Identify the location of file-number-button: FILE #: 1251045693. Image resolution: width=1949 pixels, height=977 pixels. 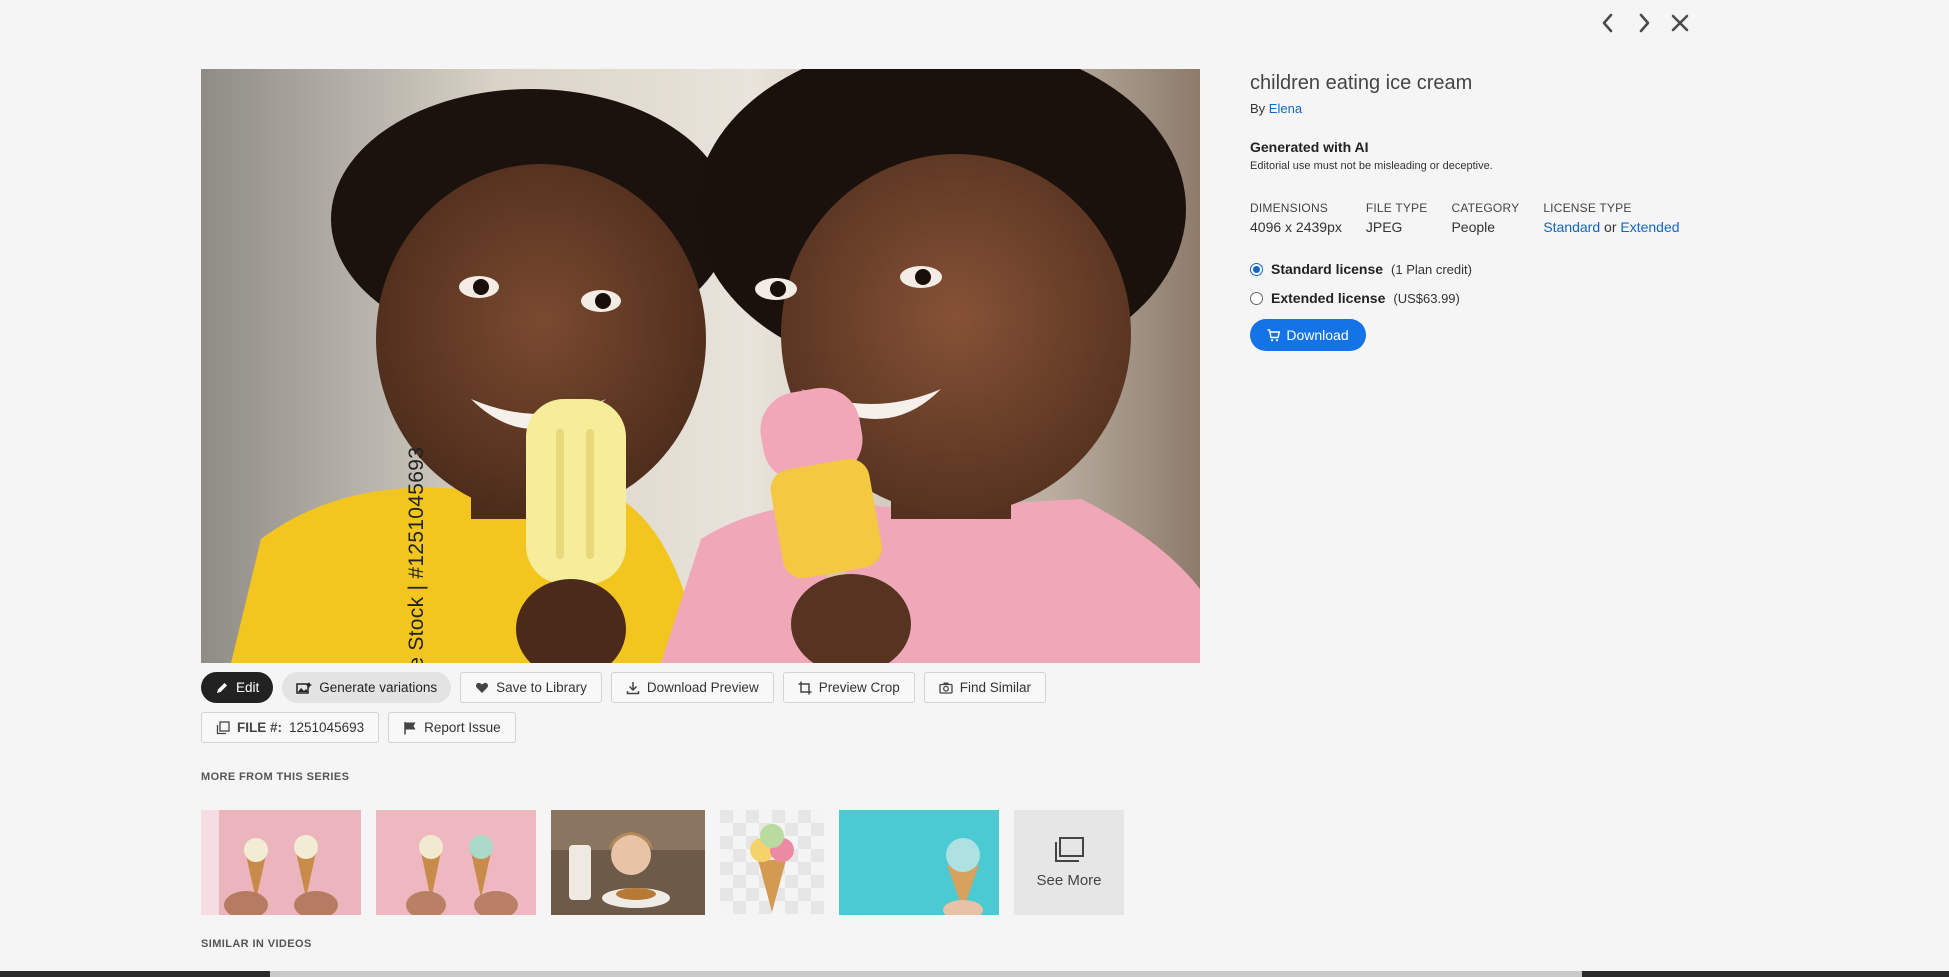
(290, 727).